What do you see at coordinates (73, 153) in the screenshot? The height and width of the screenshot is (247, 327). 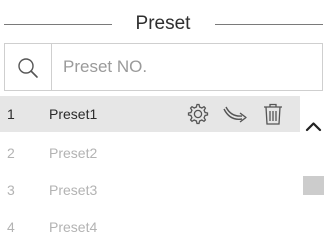 I see `preset-name: Preset2` at bounding box center [73, 153].